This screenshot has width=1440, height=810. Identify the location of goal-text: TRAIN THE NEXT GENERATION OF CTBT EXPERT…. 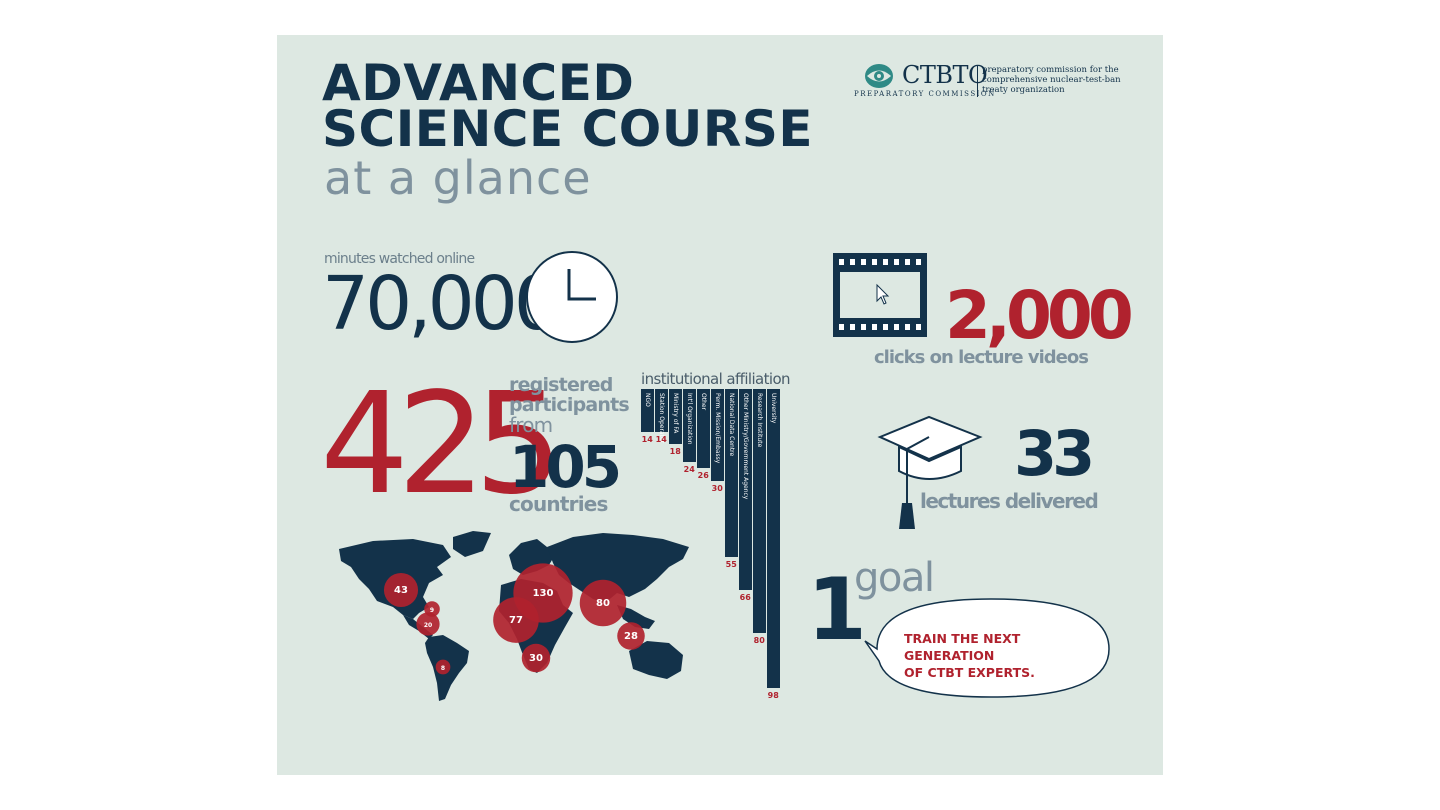
(1004, 655).